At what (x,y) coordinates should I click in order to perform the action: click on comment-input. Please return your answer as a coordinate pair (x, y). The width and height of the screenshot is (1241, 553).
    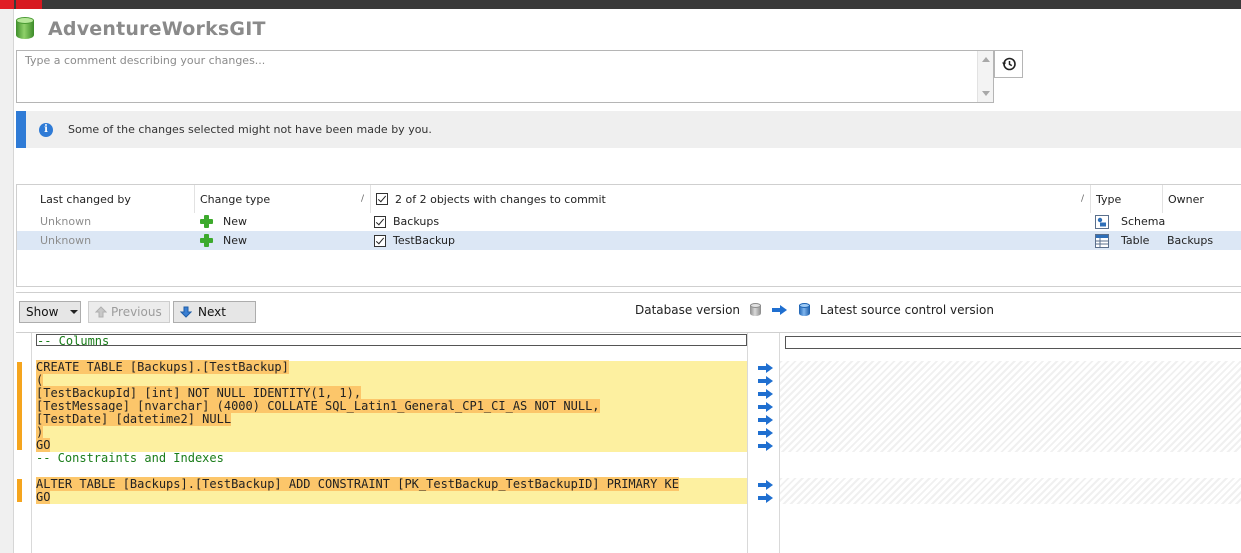
    Looking at the image, I should click on (497, 76).